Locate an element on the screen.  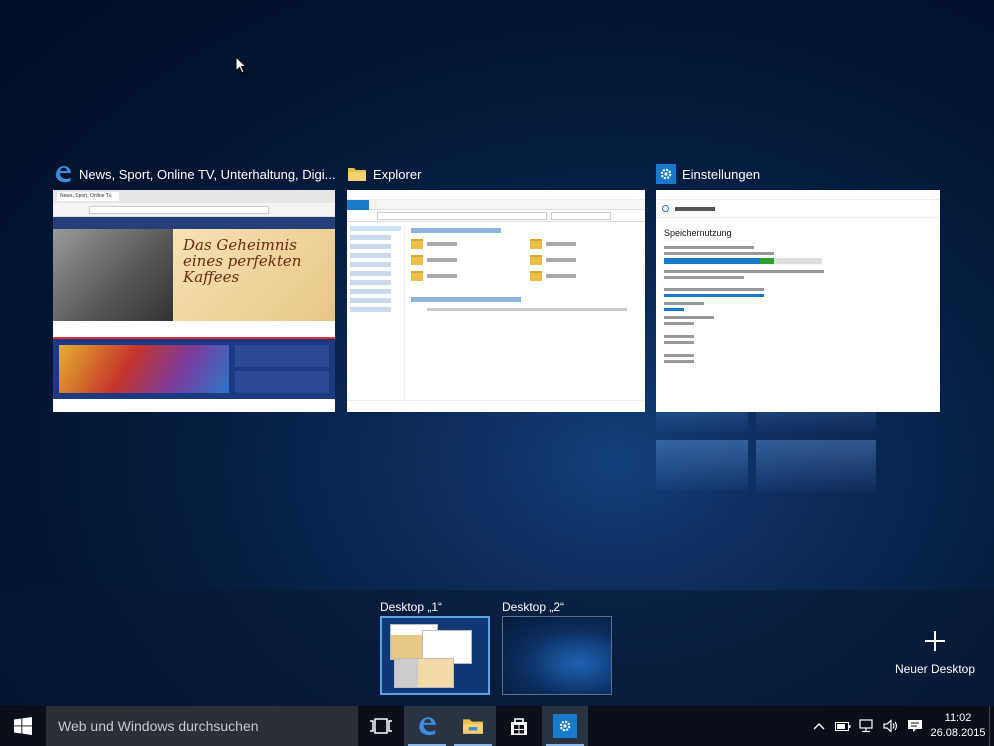
window-thumbnail is located at coordinates (496, 301).